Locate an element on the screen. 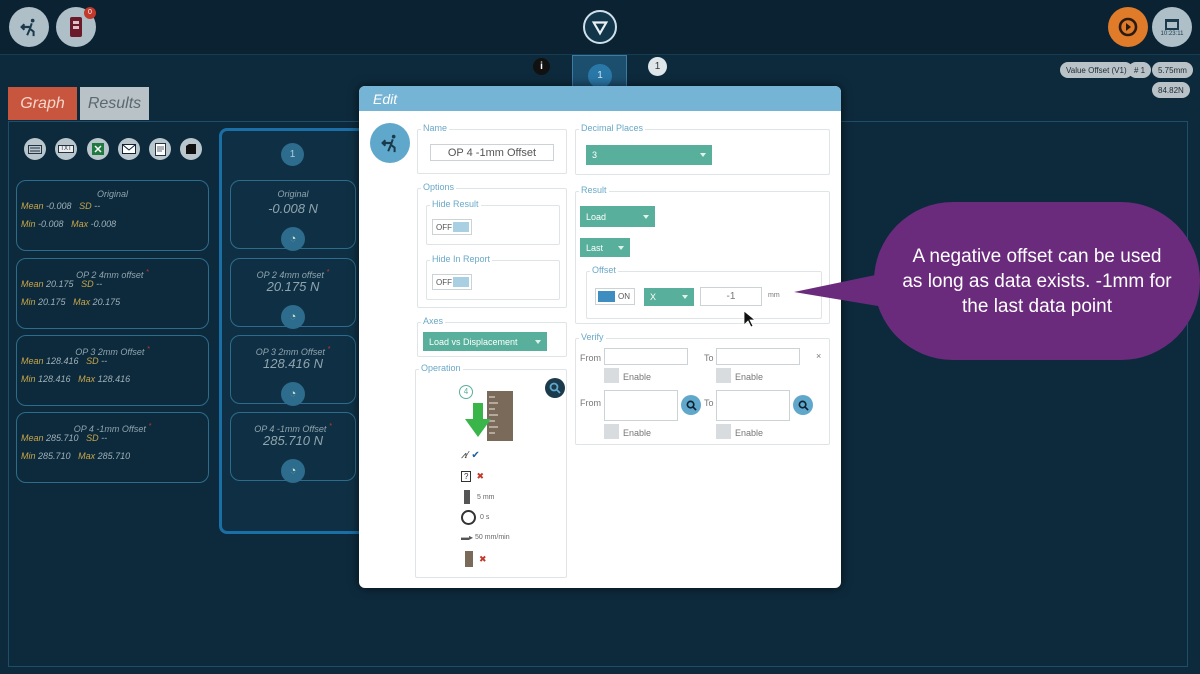  export-excel-button is located at coordinates (98, 149).